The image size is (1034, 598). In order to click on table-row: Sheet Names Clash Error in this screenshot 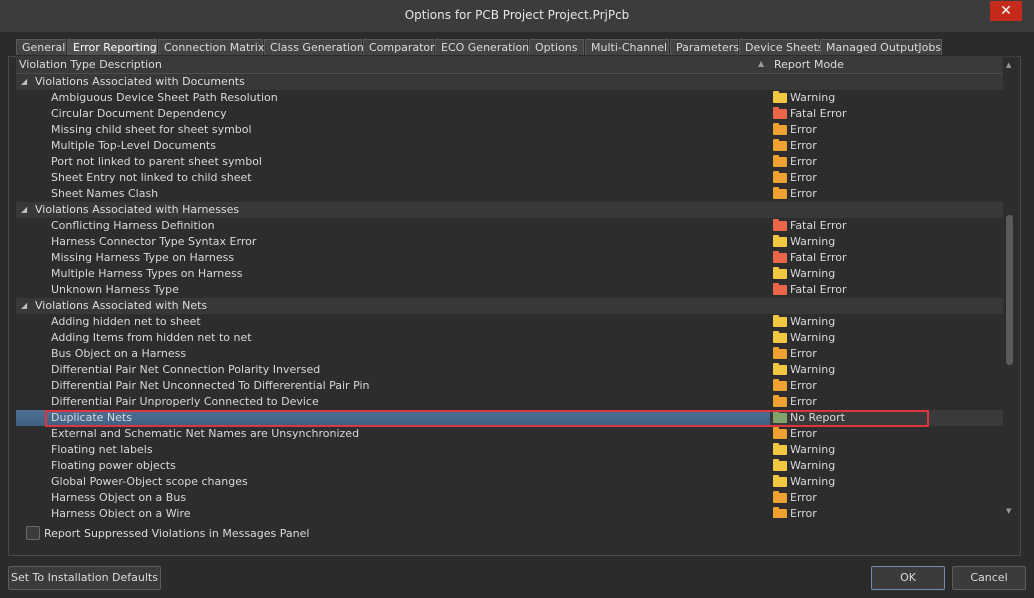, I will do `click(509, 194)`.